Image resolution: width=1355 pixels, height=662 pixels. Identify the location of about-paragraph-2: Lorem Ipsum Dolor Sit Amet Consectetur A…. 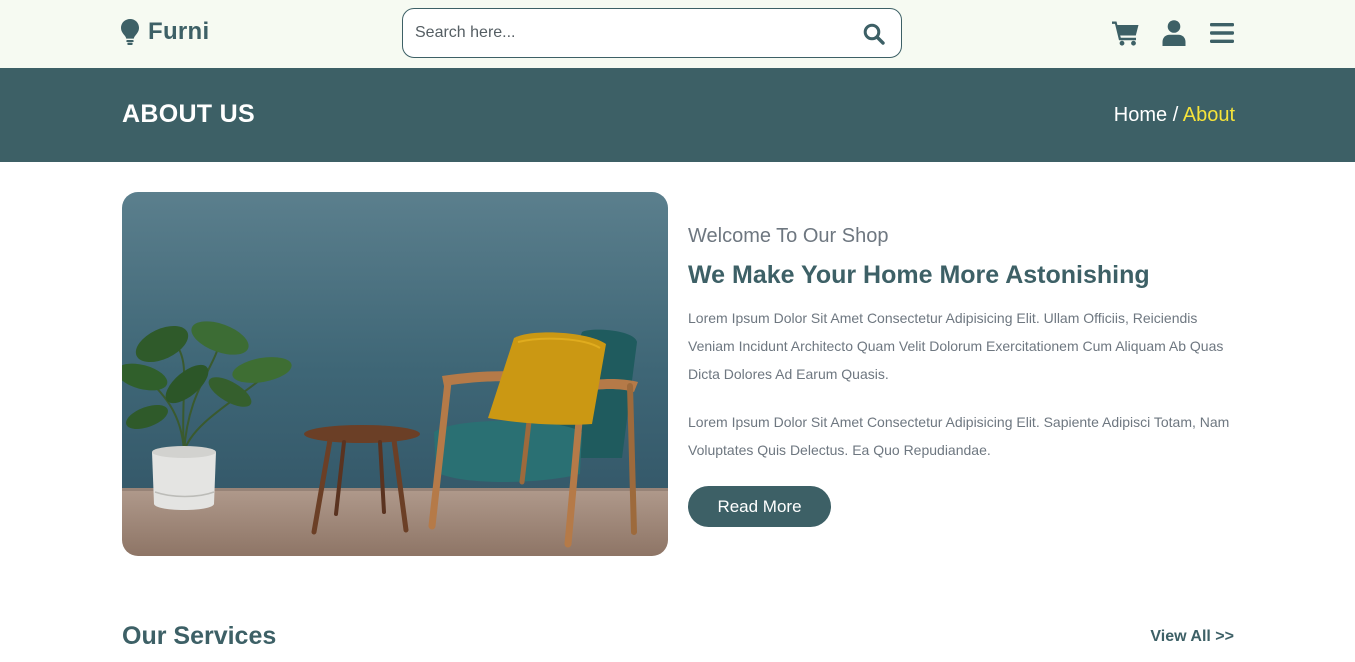
(959, 436).